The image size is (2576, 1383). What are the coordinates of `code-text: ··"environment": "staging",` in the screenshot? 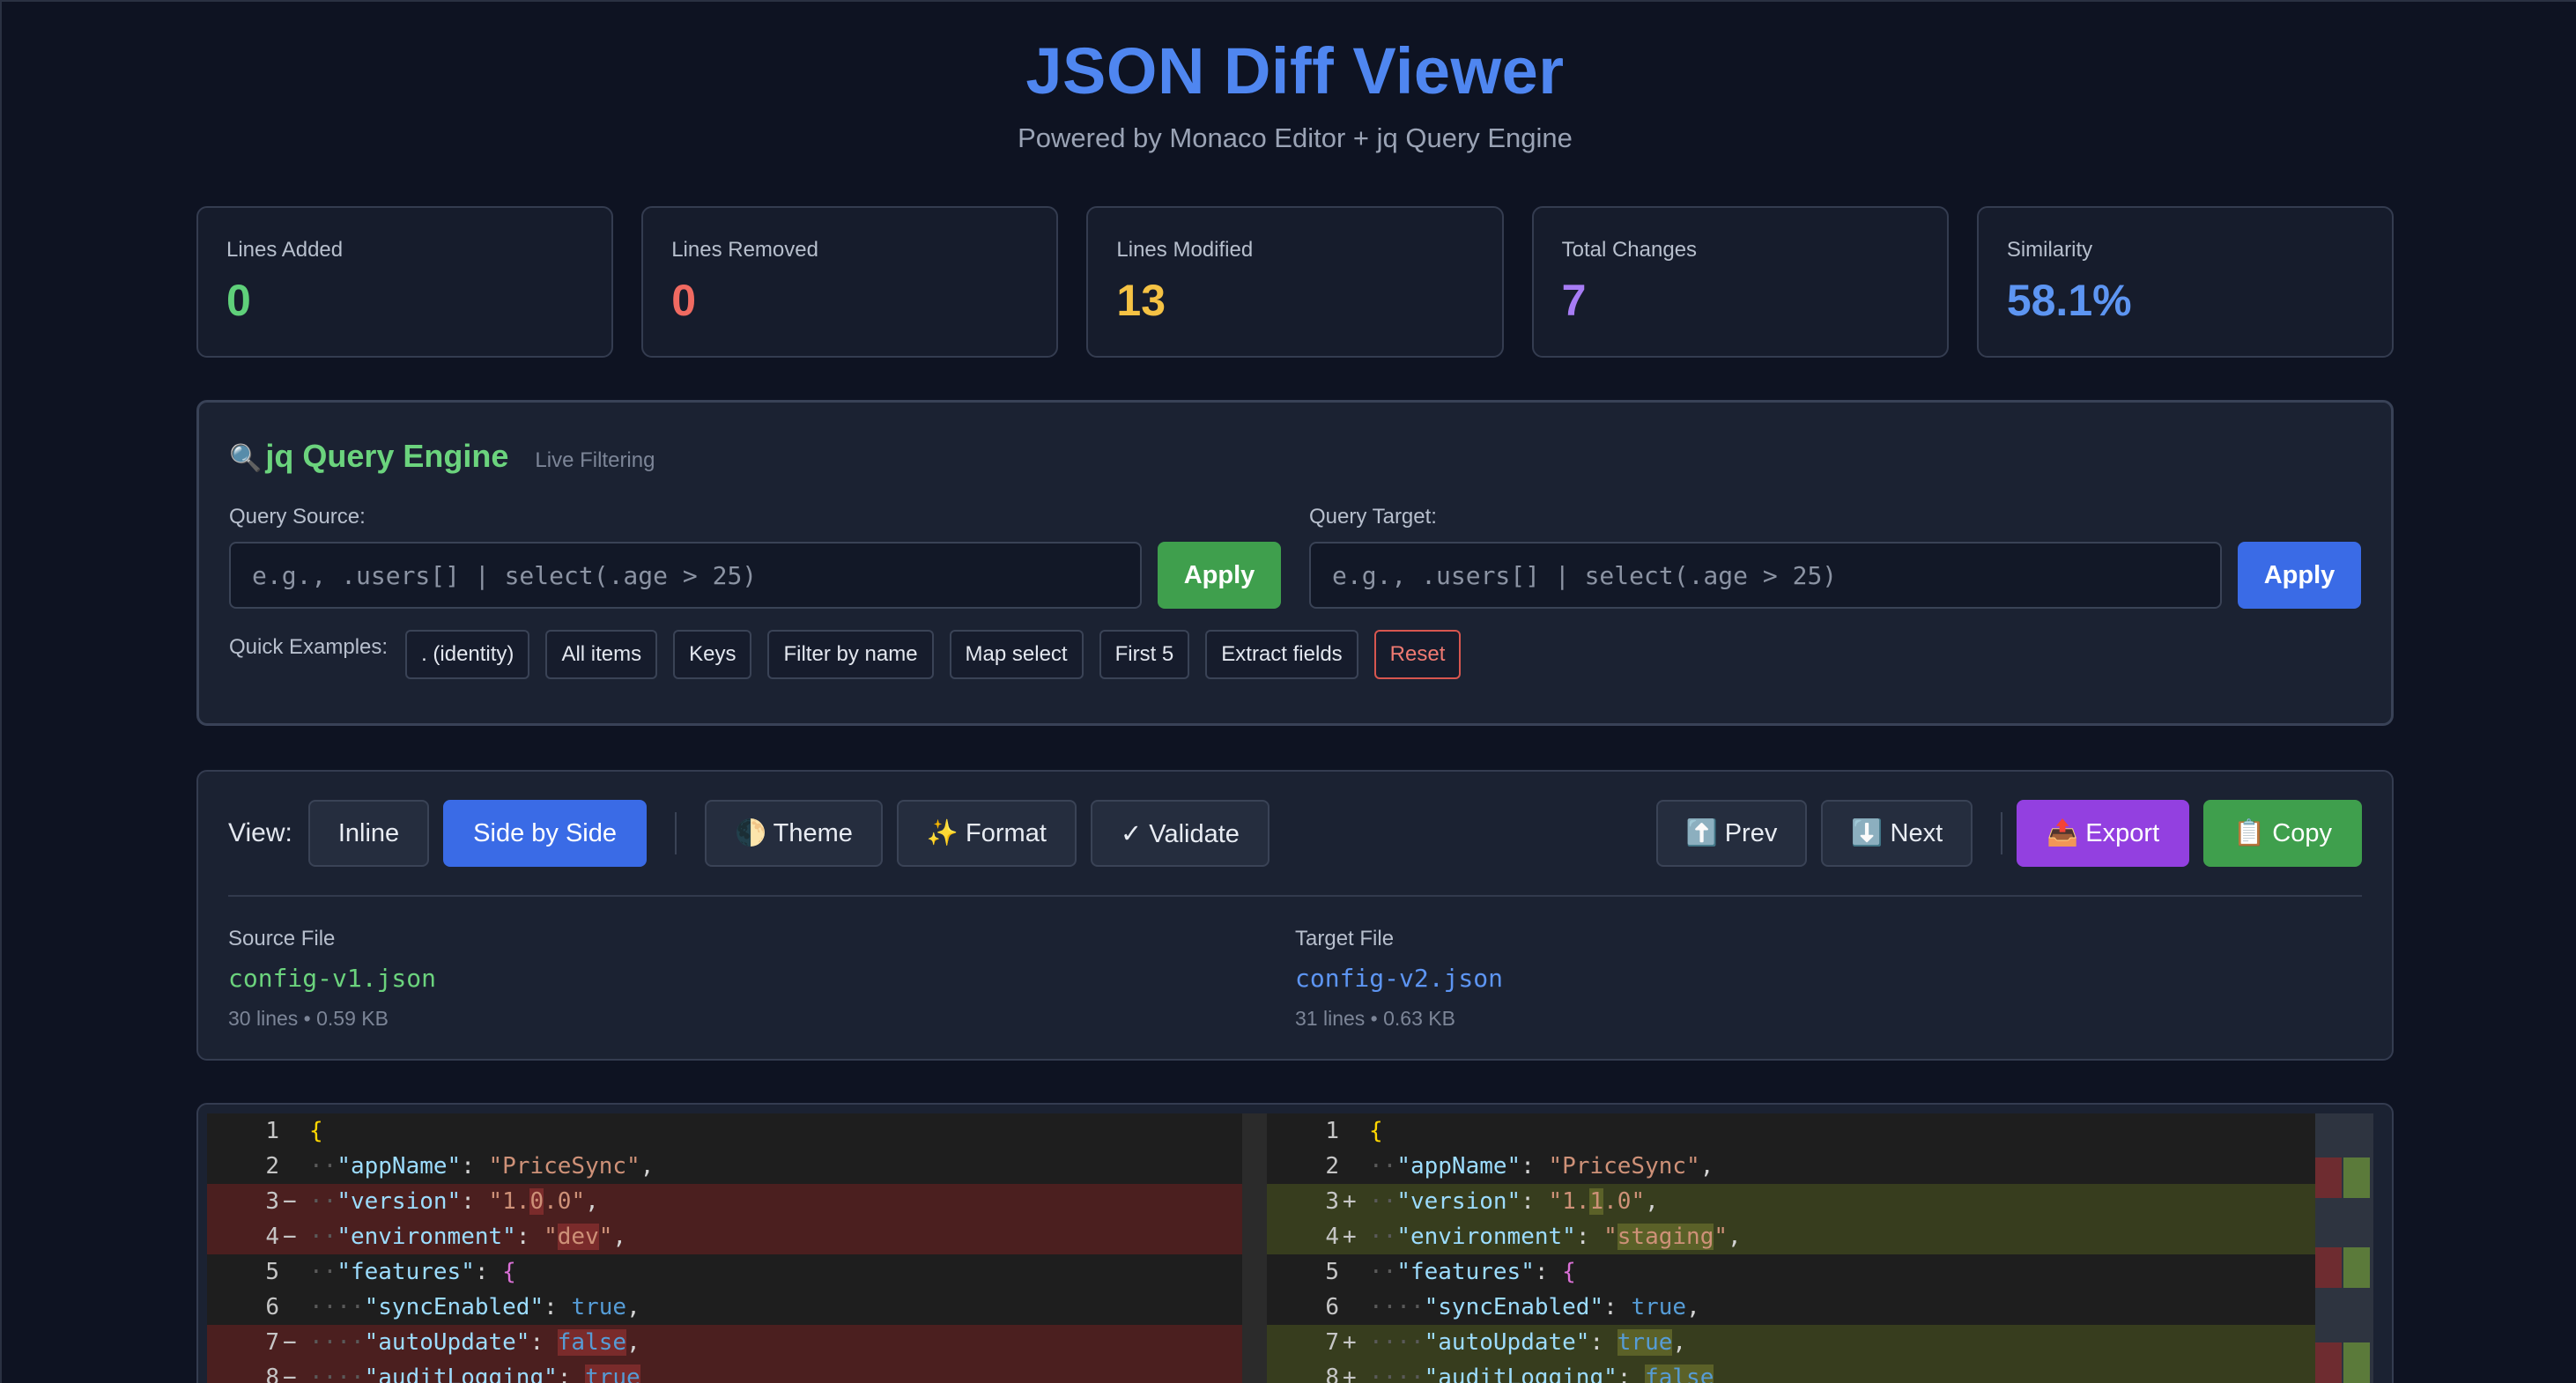 It's located at (1556, 1237).